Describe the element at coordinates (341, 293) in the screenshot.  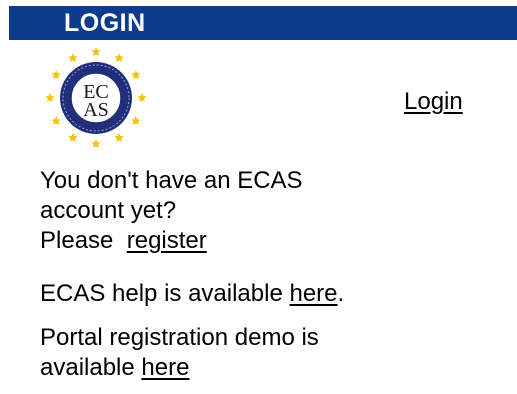
I see `help-text-suffix: .` at that location.